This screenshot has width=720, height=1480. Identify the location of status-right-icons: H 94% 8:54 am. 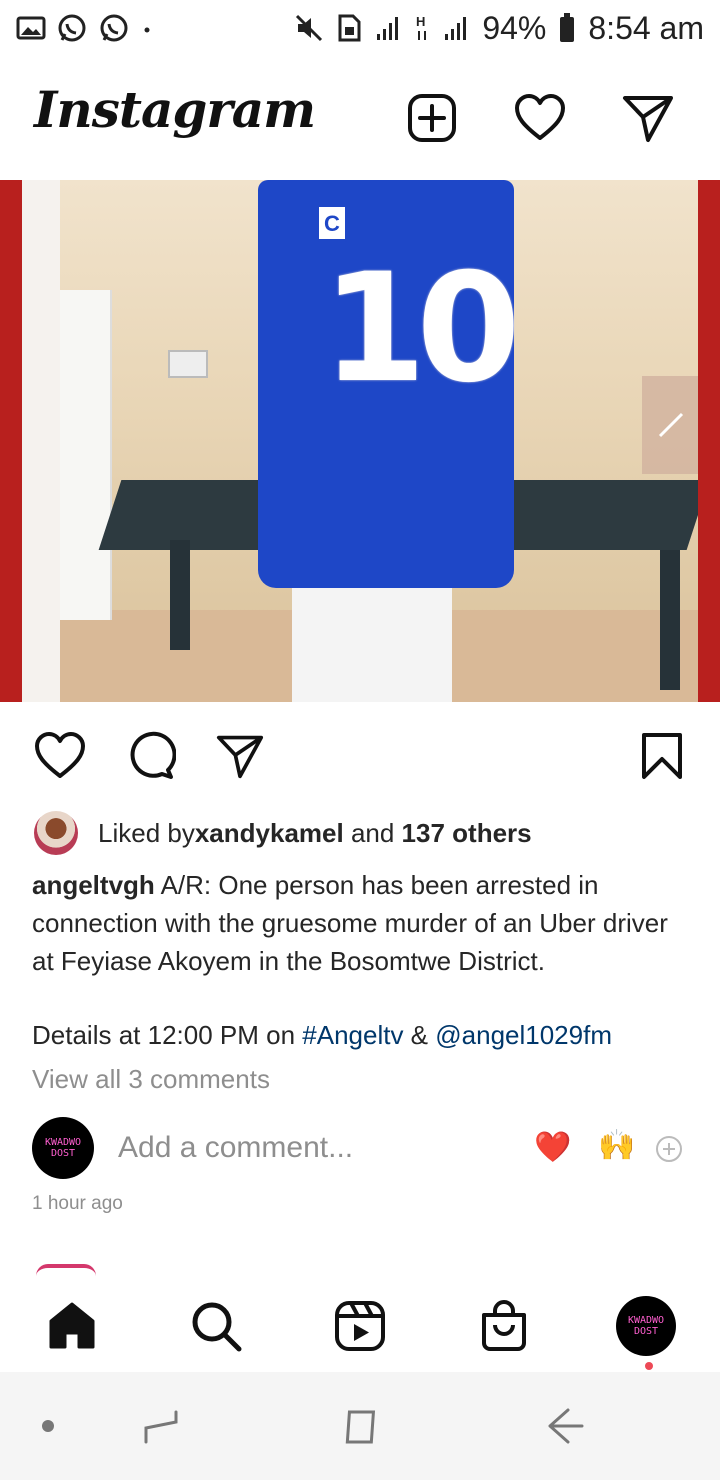
(499, 28).